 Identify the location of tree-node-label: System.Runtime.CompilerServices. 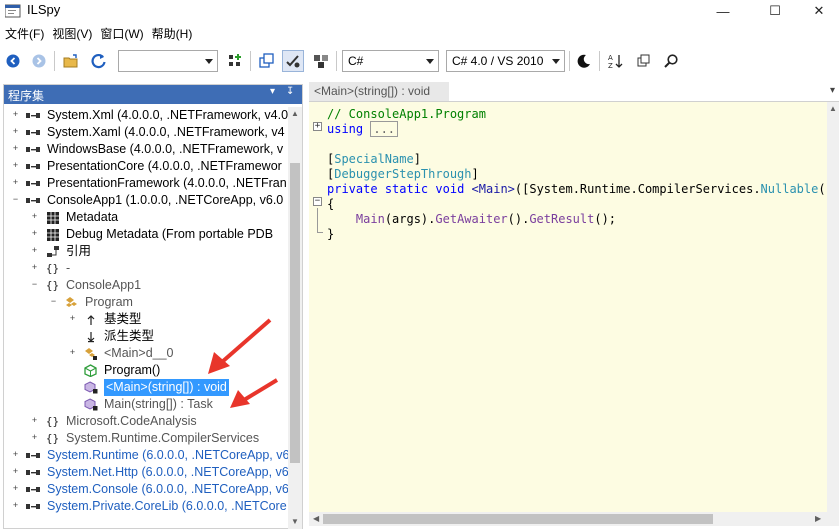
(163, 438).